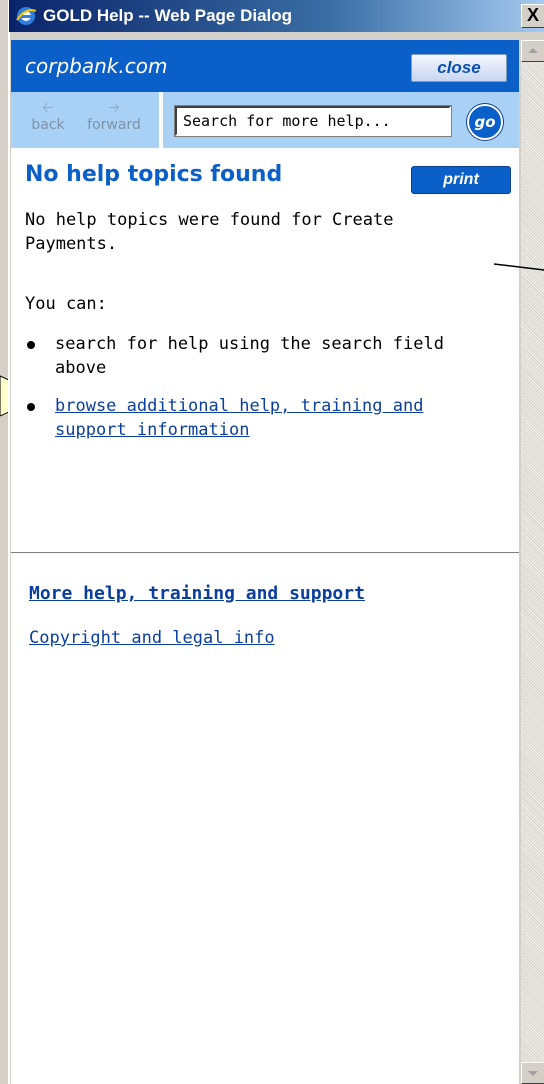 The width and height of the screenshot is (544, 1084). I want to click on go-button: go, so click(485, 122).